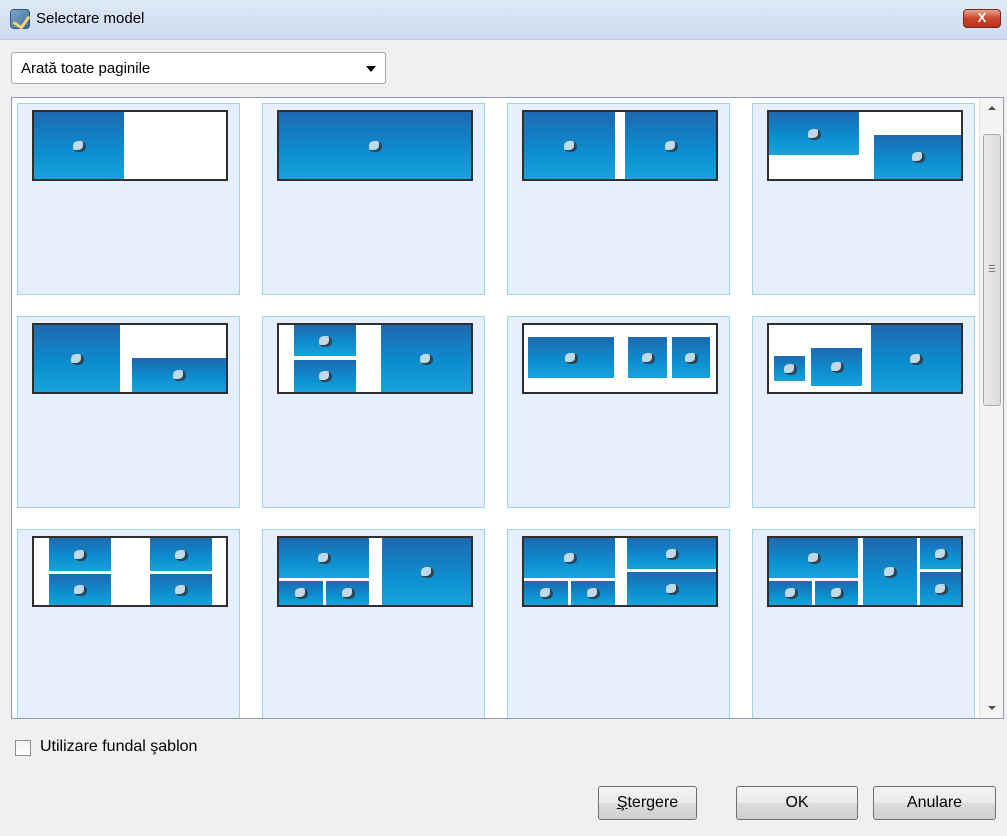 This screenshot has height=836, width=1007. I want to click on scroll-up-arrow-icon, so click(991, 108).